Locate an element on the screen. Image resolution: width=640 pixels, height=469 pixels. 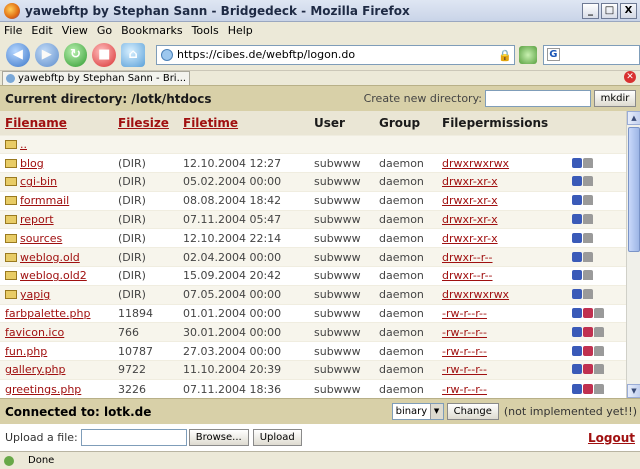
close-tab-icon: ✕ is located at coordinates (630, 77).